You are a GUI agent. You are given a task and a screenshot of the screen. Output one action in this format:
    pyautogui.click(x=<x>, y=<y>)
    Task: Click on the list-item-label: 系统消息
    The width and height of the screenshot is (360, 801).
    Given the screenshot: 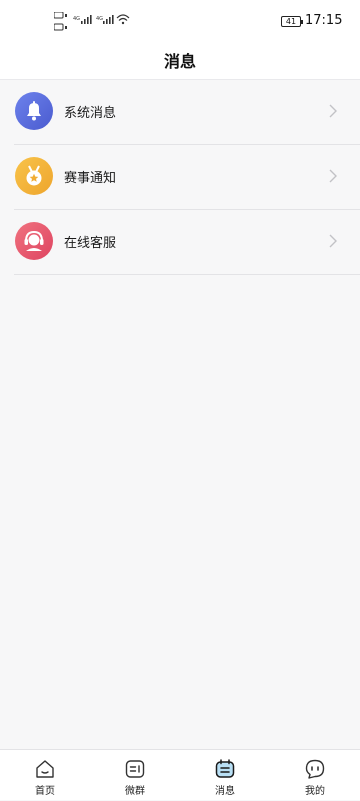 What is the action you would take?
    pyautogui.click(x=90, y=113)
    